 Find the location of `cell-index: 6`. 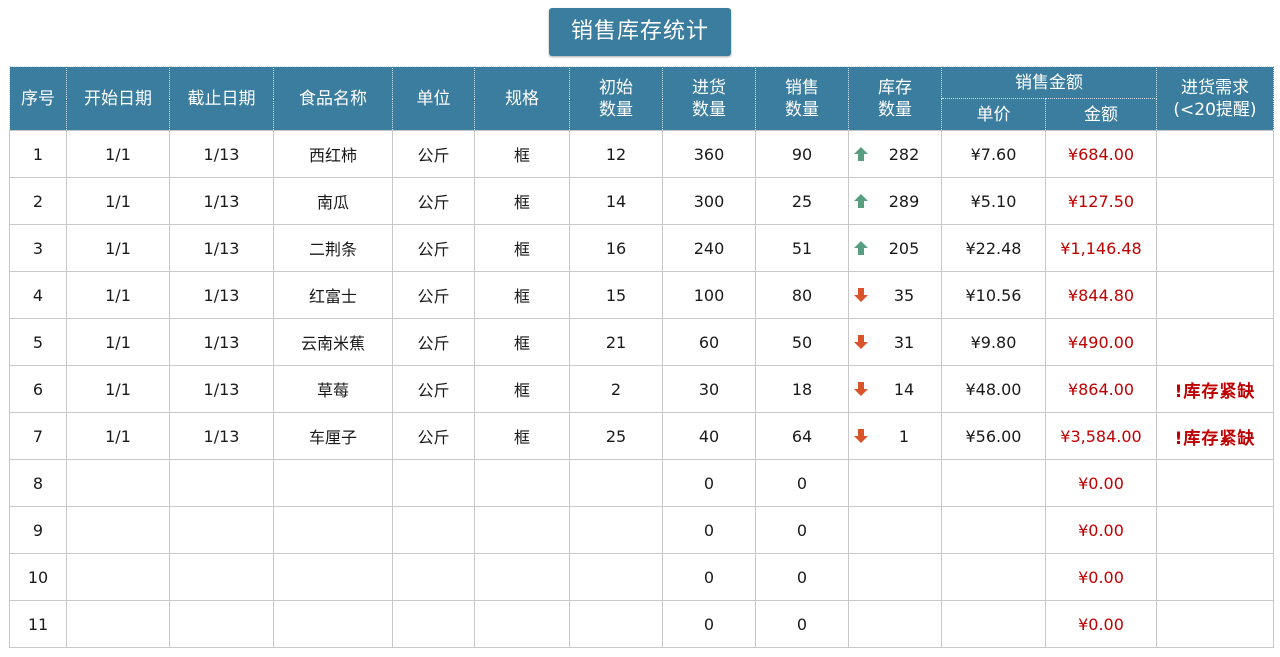

cell-index: 6 is located at coordinates (38, 389).